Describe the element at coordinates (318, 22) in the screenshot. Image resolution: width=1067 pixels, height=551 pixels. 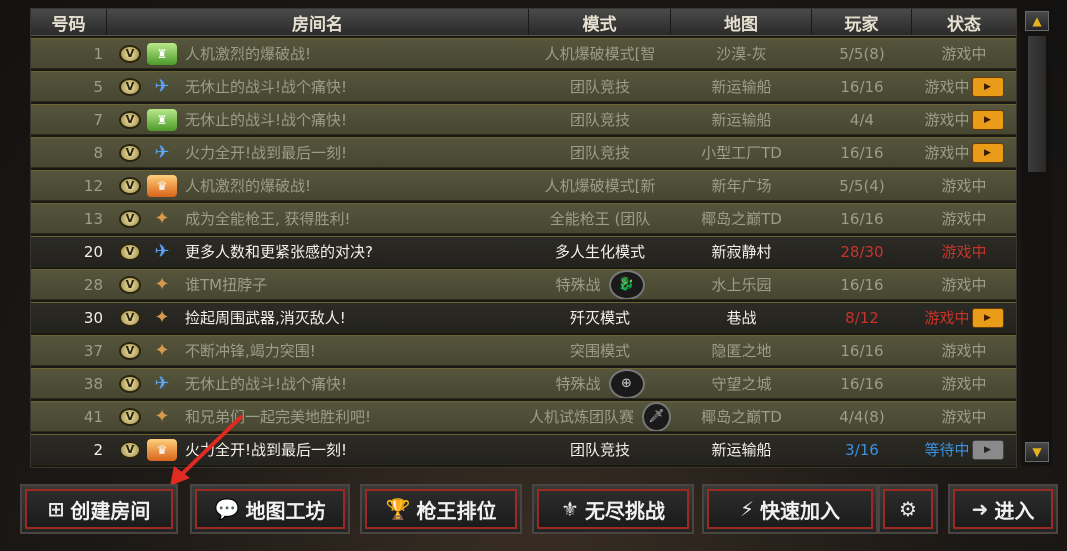
I see `header-name: 房间名` at that location.